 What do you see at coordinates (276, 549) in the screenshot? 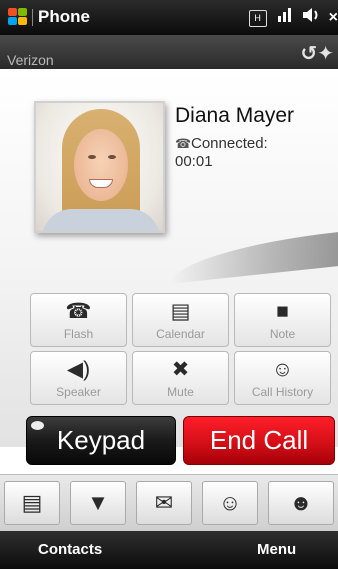
I see `menu-softkey: Menu` at bounding box center [276, 549].